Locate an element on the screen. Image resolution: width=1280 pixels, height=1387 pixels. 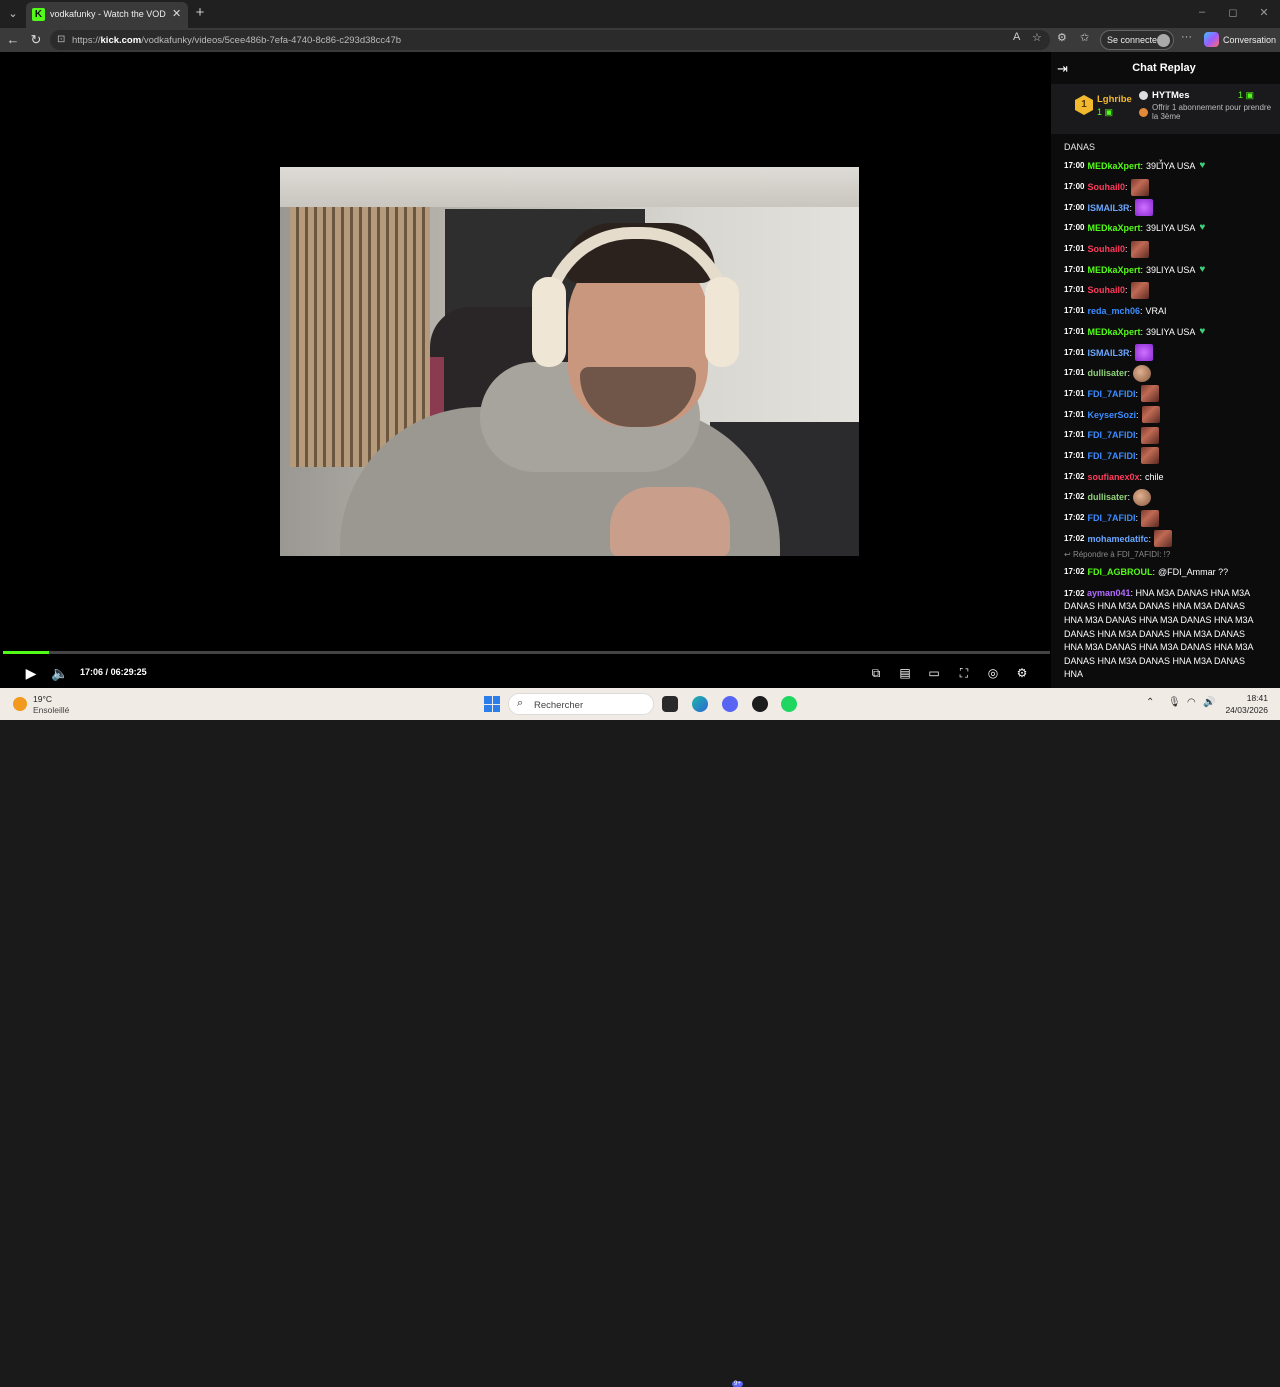
wifi-icon: ◠ is located at coordinates (1191, 702).